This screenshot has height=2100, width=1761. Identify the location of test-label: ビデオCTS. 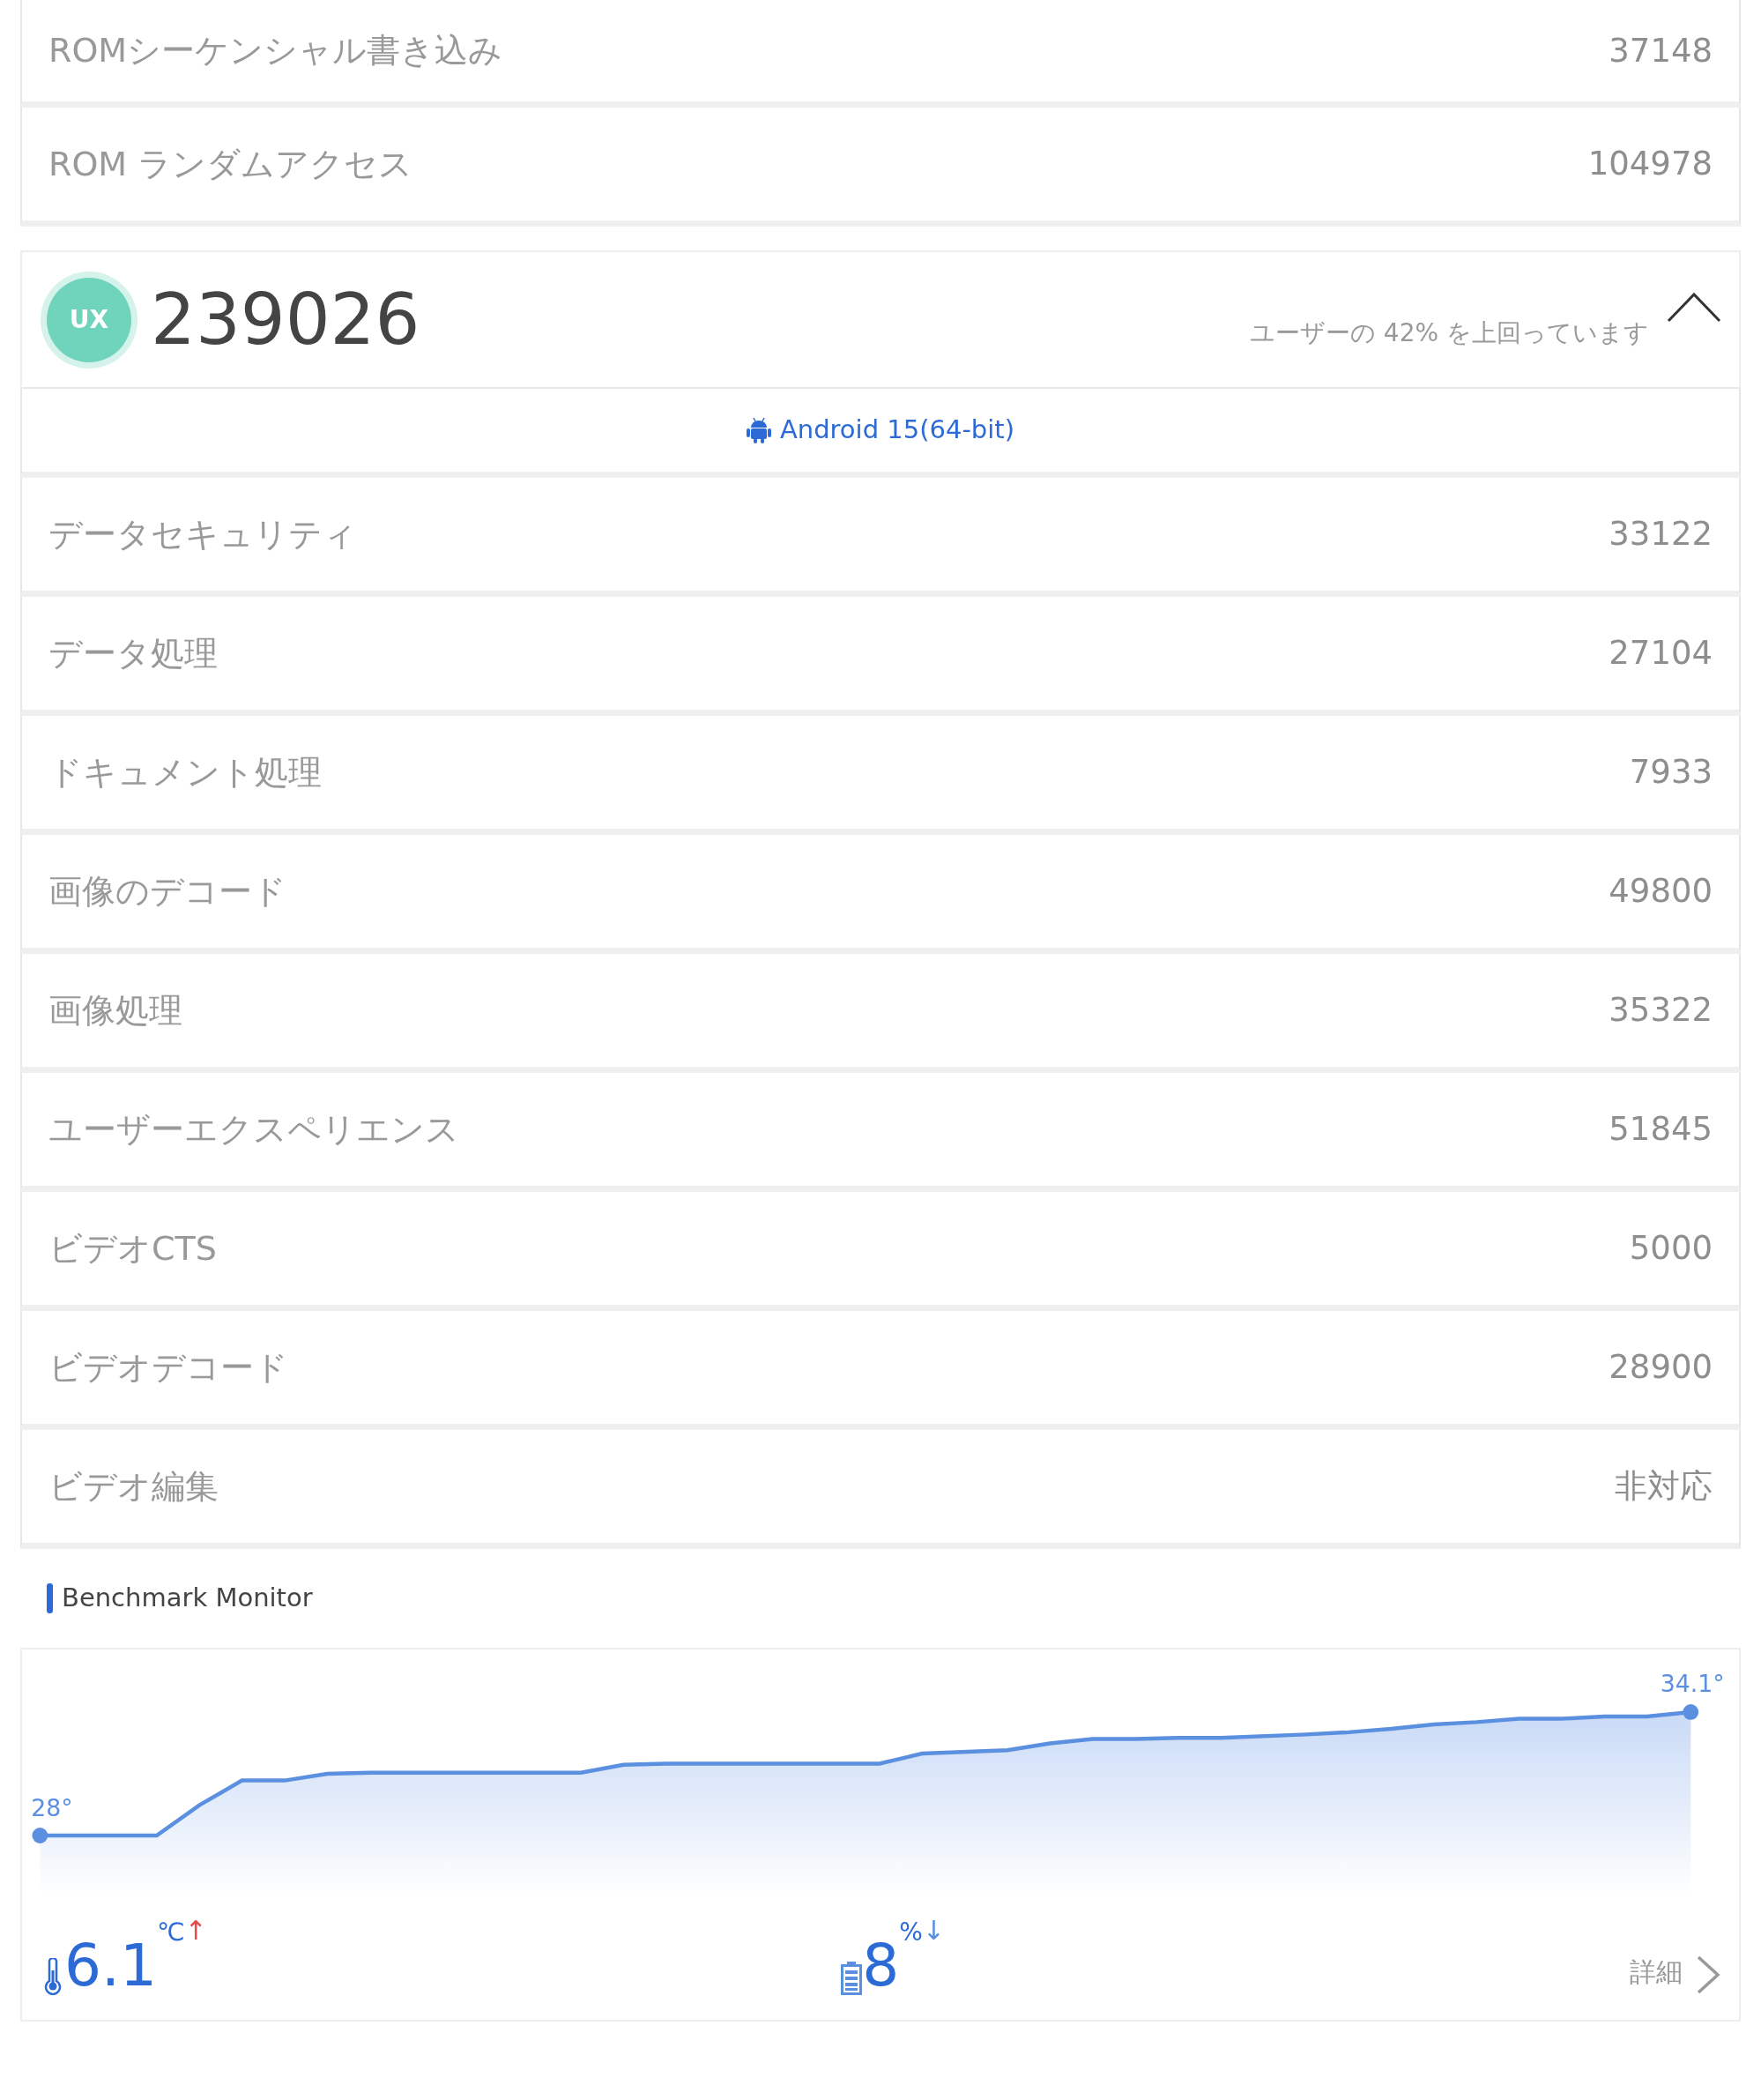
(132, 1248).